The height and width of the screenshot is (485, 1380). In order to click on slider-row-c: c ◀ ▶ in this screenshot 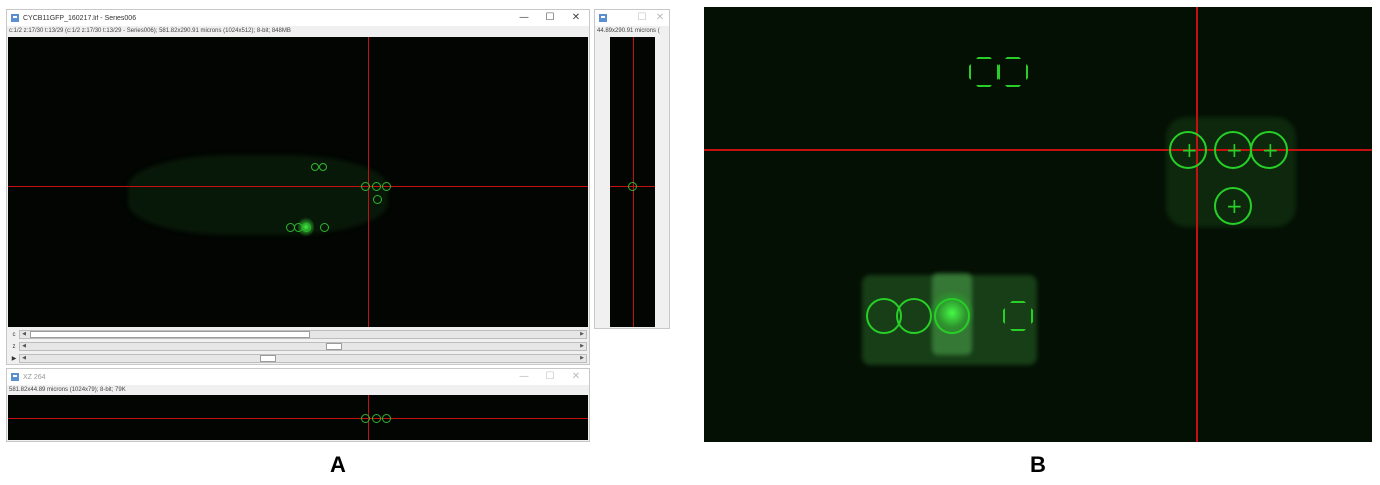, I will do `click(298, 334)`.